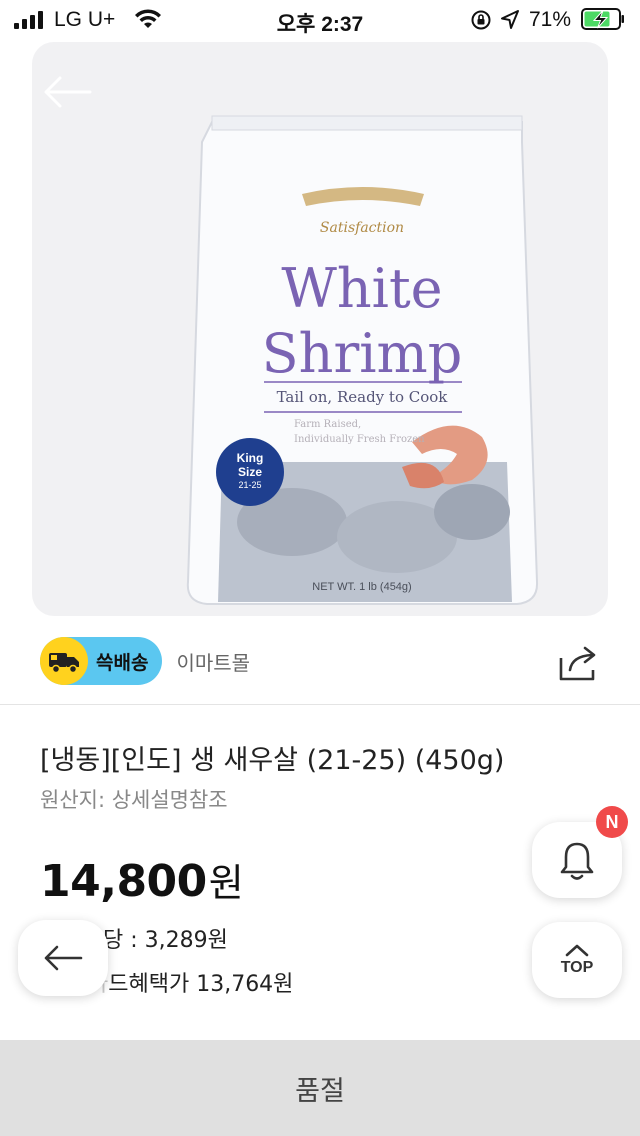 The height and width of the screenshot is (1136, 640). Describe the element at coordinates (579, 664) in the screenshot. I see `share-icon` at that location.